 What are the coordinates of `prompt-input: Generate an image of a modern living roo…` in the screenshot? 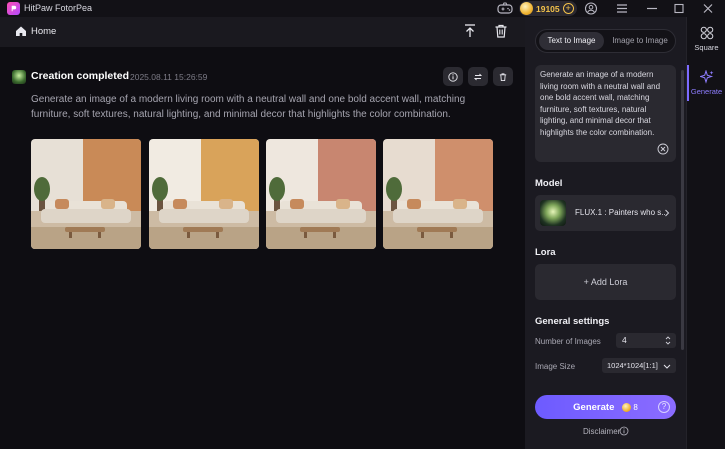 It's located at (605, 113).